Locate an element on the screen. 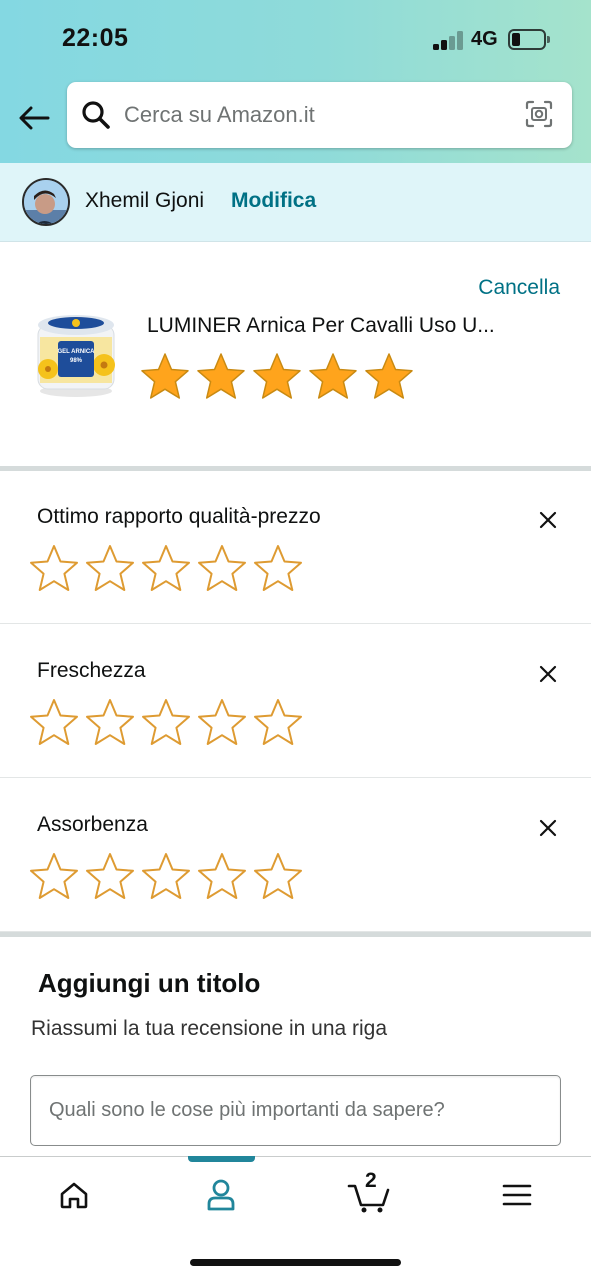  profile-bar: Xhemil Gjoni Modifica is located at coordinates (295, 202).